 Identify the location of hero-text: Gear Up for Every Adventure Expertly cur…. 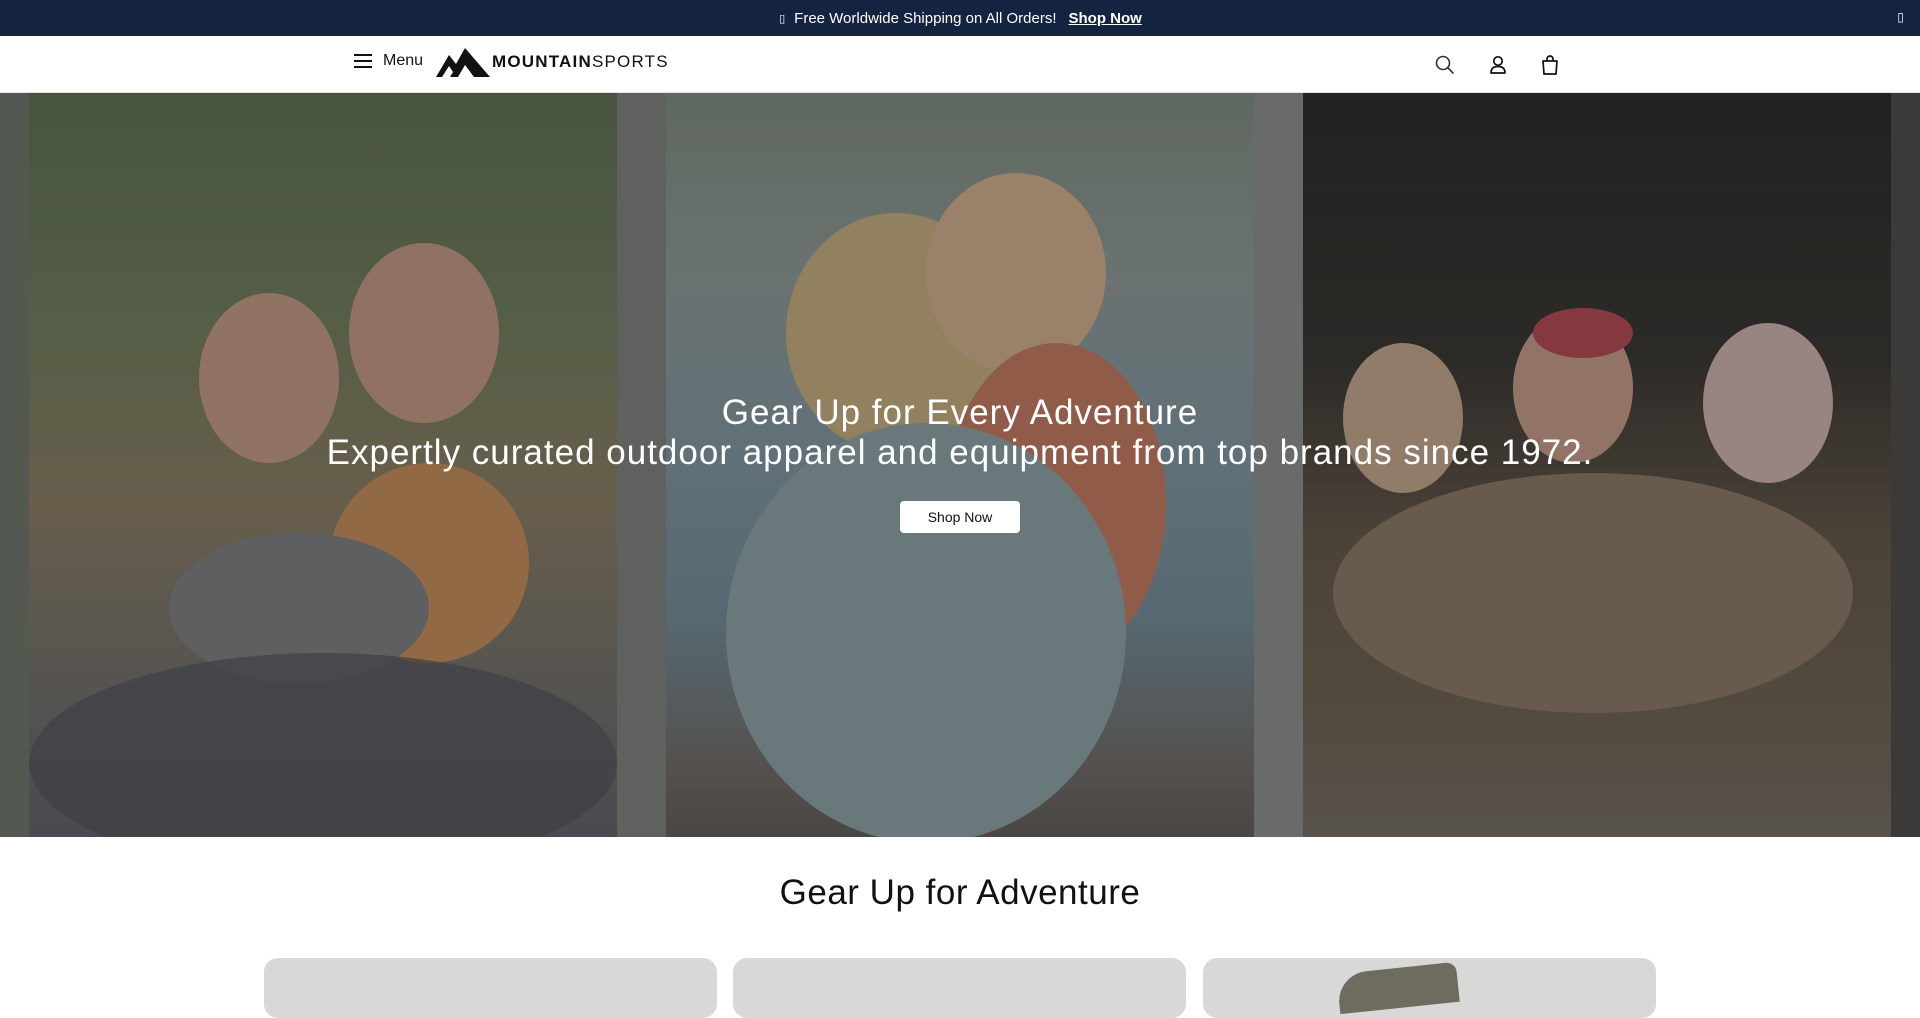
(960, 433).